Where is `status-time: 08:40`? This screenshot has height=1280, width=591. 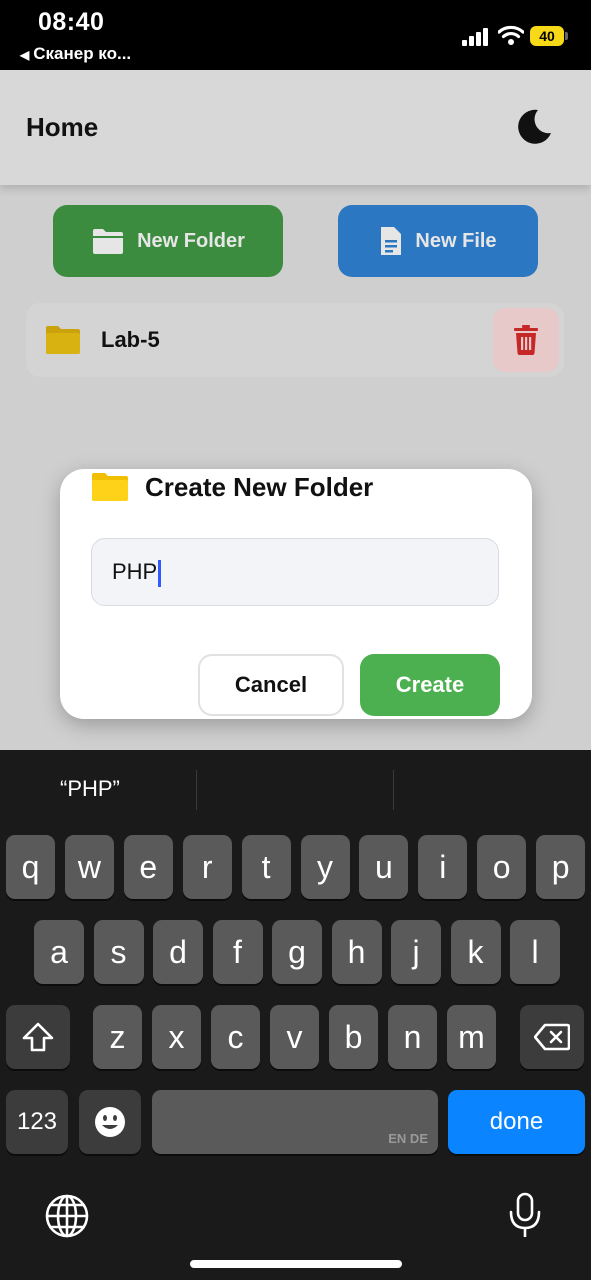
status-time: 08:40 is located at coordinates (71, 22).